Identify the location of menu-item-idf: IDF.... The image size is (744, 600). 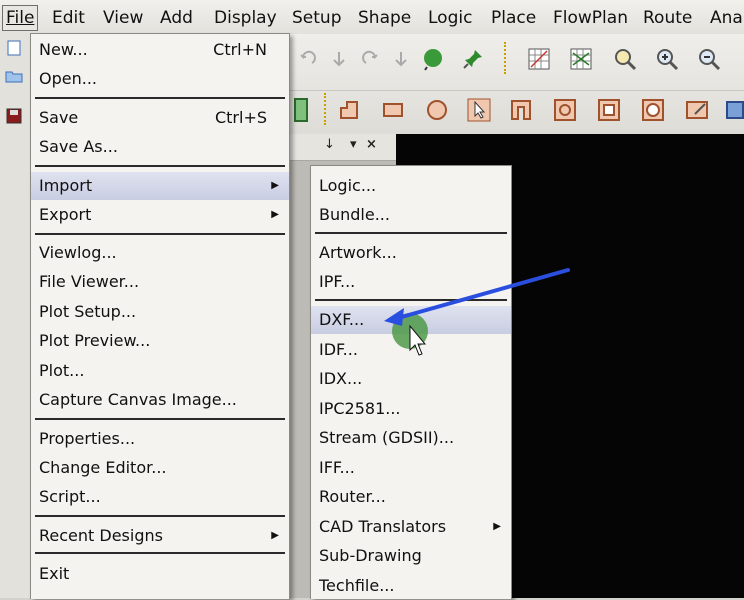
(411, 350).